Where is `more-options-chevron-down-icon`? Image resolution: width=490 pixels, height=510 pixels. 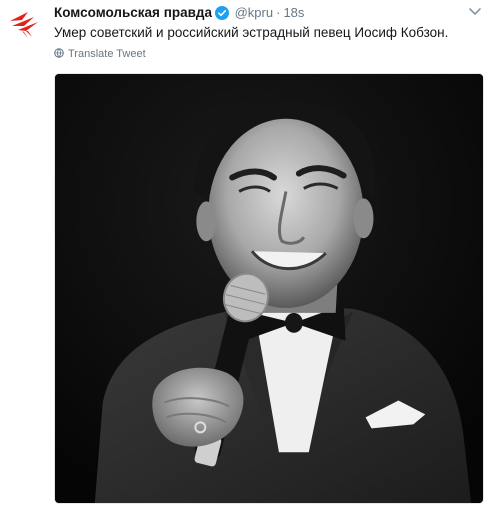
more-options-chevron-down-icon is located at coordinates (475, 12).